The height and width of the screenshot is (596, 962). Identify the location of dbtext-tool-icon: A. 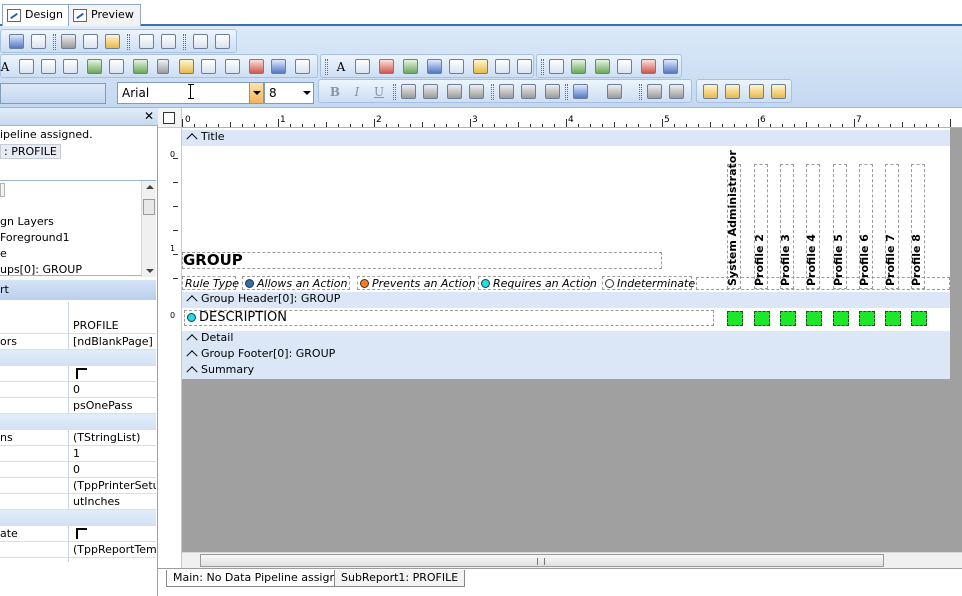
(341, 67).